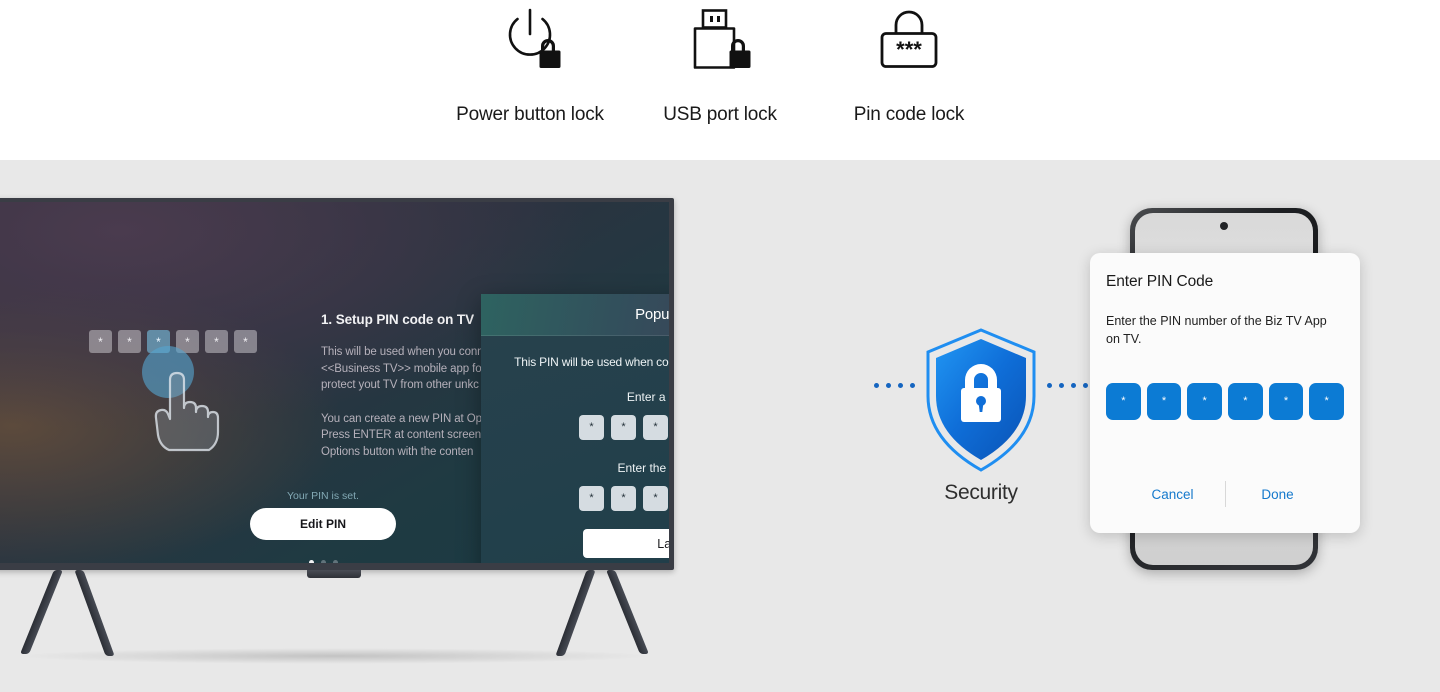 This screenshot has height=692, width=1440. Describe the element at coordinates (1067, 385) in the screenshot. I see `connector-dots-right` at that location.